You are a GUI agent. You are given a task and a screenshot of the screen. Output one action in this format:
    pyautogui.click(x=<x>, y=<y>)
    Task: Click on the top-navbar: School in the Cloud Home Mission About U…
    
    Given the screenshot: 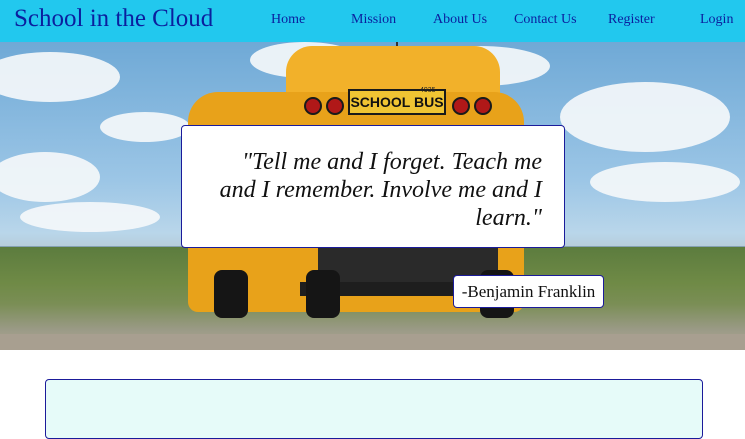 What is the action you would take?
    pyautogui.click(x=372, y=21)
    